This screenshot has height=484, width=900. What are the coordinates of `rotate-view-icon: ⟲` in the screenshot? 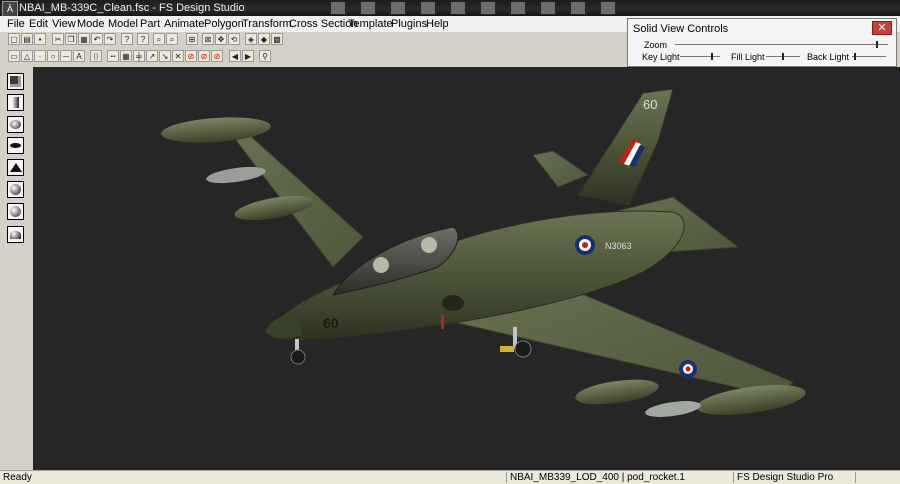 It's located at (234, 39).